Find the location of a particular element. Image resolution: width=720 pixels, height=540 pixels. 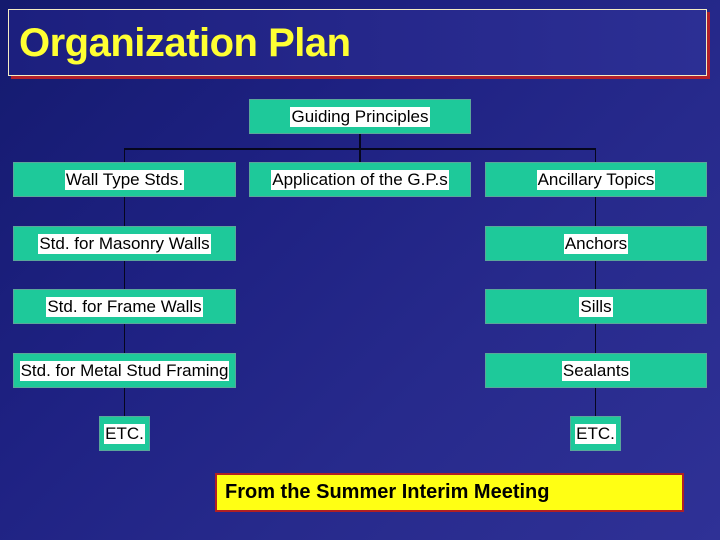

org-node-wall-type-stds: Wall Type Stds. is located at coordinates (124, 179).